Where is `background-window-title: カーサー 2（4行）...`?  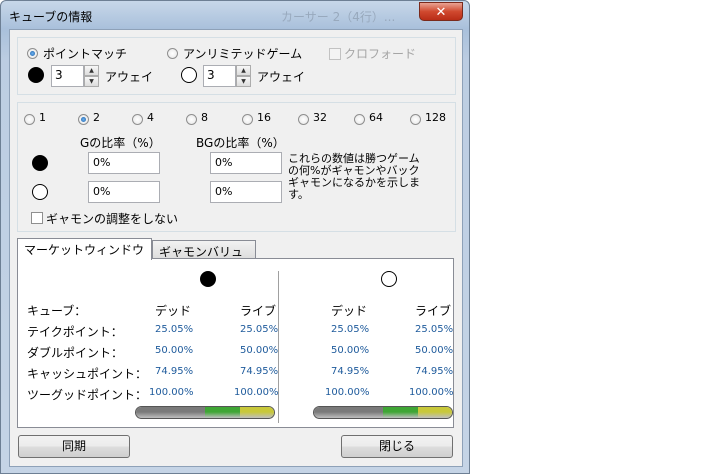
background-window-title: カーサー 2（4行）... is located at coordinates (338, 17).